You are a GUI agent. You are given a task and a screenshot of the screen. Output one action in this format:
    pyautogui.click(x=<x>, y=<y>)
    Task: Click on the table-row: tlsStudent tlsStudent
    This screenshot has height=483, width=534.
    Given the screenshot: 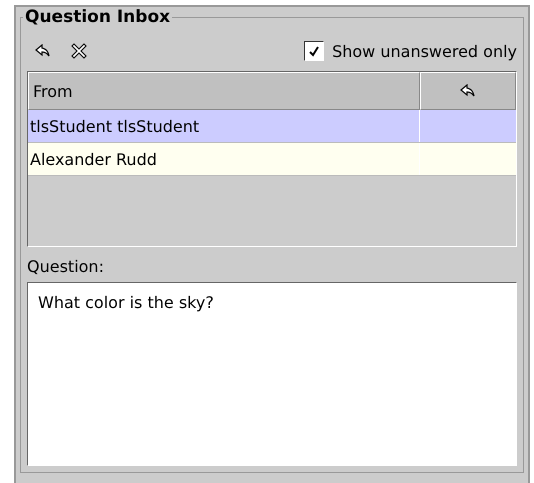 What is the action you would take?
    pyautogui.click(x=272, y=126)
    